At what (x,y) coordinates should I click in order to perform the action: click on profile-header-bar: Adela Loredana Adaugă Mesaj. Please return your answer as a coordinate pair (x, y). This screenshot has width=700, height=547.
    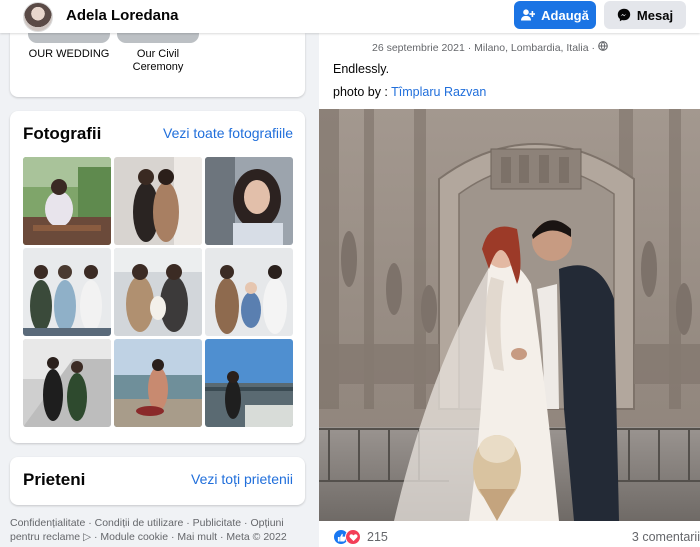
    Looking at the image, I should click on (350, 16).